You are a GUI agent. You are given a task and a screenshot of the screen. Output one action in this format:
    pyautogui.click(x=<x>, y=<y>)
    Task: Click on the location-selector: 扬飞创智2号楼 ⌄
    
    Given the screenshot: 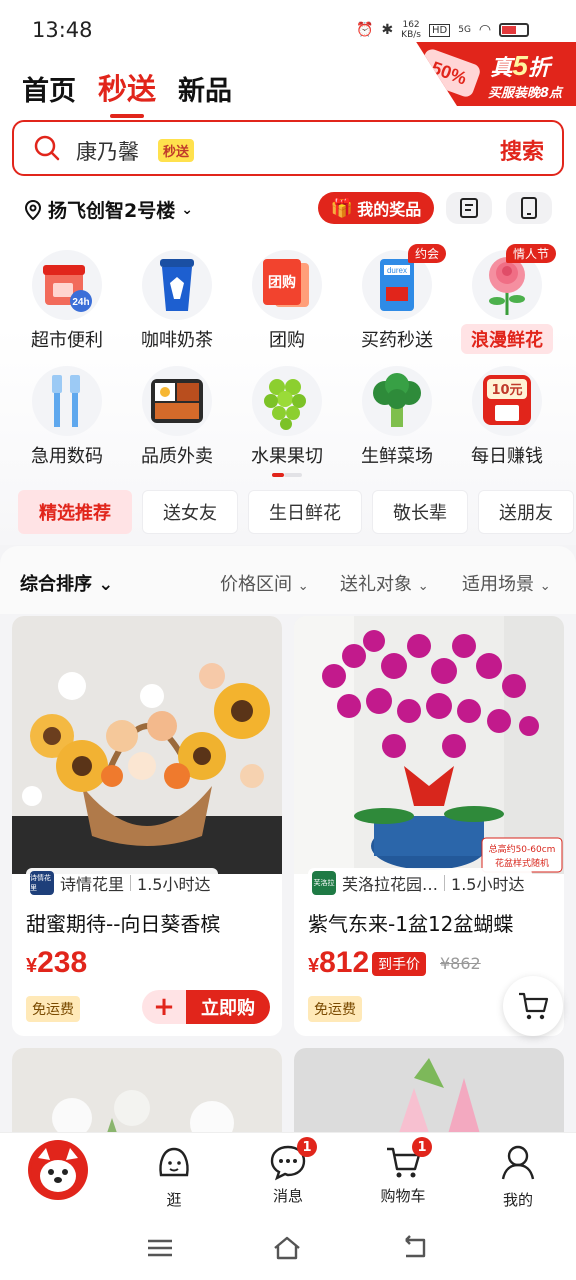 What is the action you would take?
    pyautogui.click(x=108, y=209)
    